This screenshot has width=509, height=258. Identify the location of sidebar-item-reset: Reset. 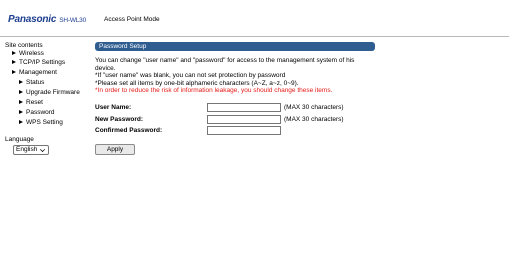
(31, 102).